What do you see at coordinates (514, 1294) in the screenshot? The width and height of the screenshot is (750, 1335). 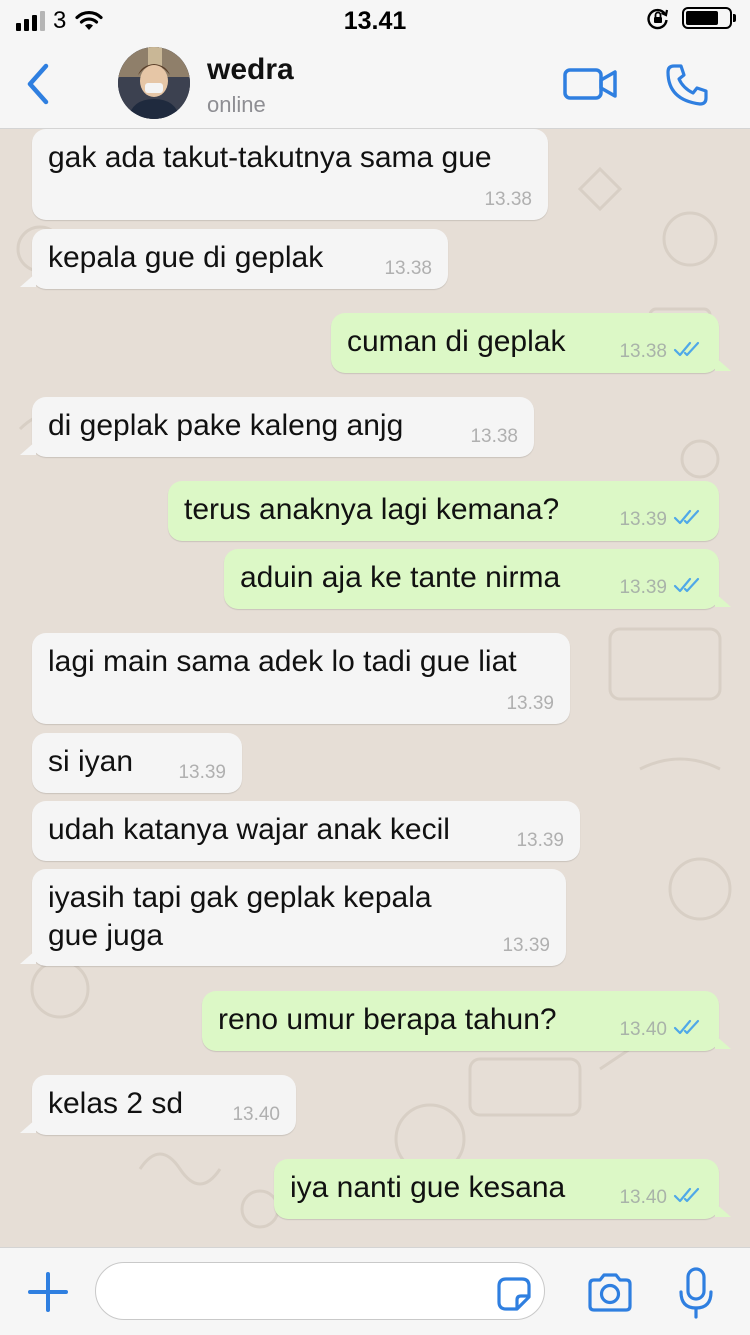 I see `sticker-icon` at bounding box center [514, 1294].